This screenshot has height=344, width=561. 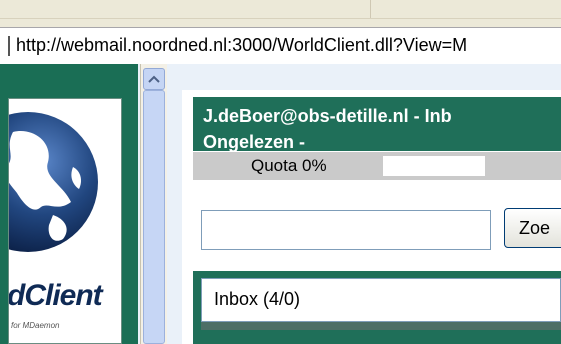 What do you see at coordinates (377, 166) in the screenshot?
I see `quota-bar: Quota 0%` at bounding box center [377, 166].